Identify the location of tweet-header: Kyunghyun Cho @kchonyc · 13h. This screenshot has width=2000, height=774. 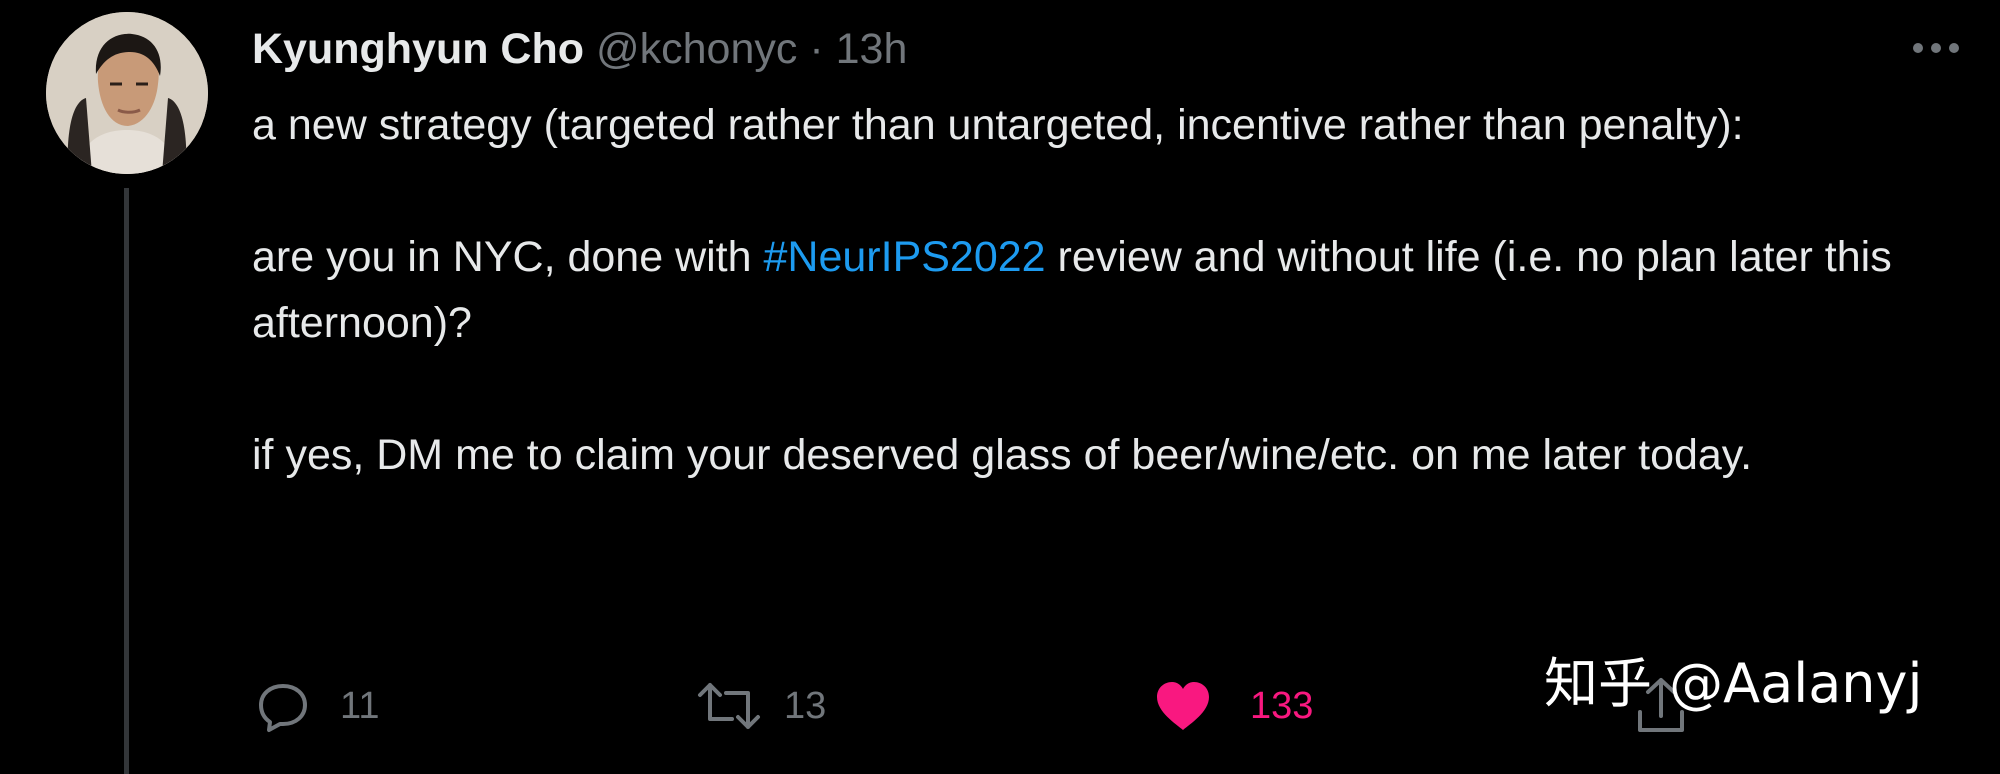
(579, 49).